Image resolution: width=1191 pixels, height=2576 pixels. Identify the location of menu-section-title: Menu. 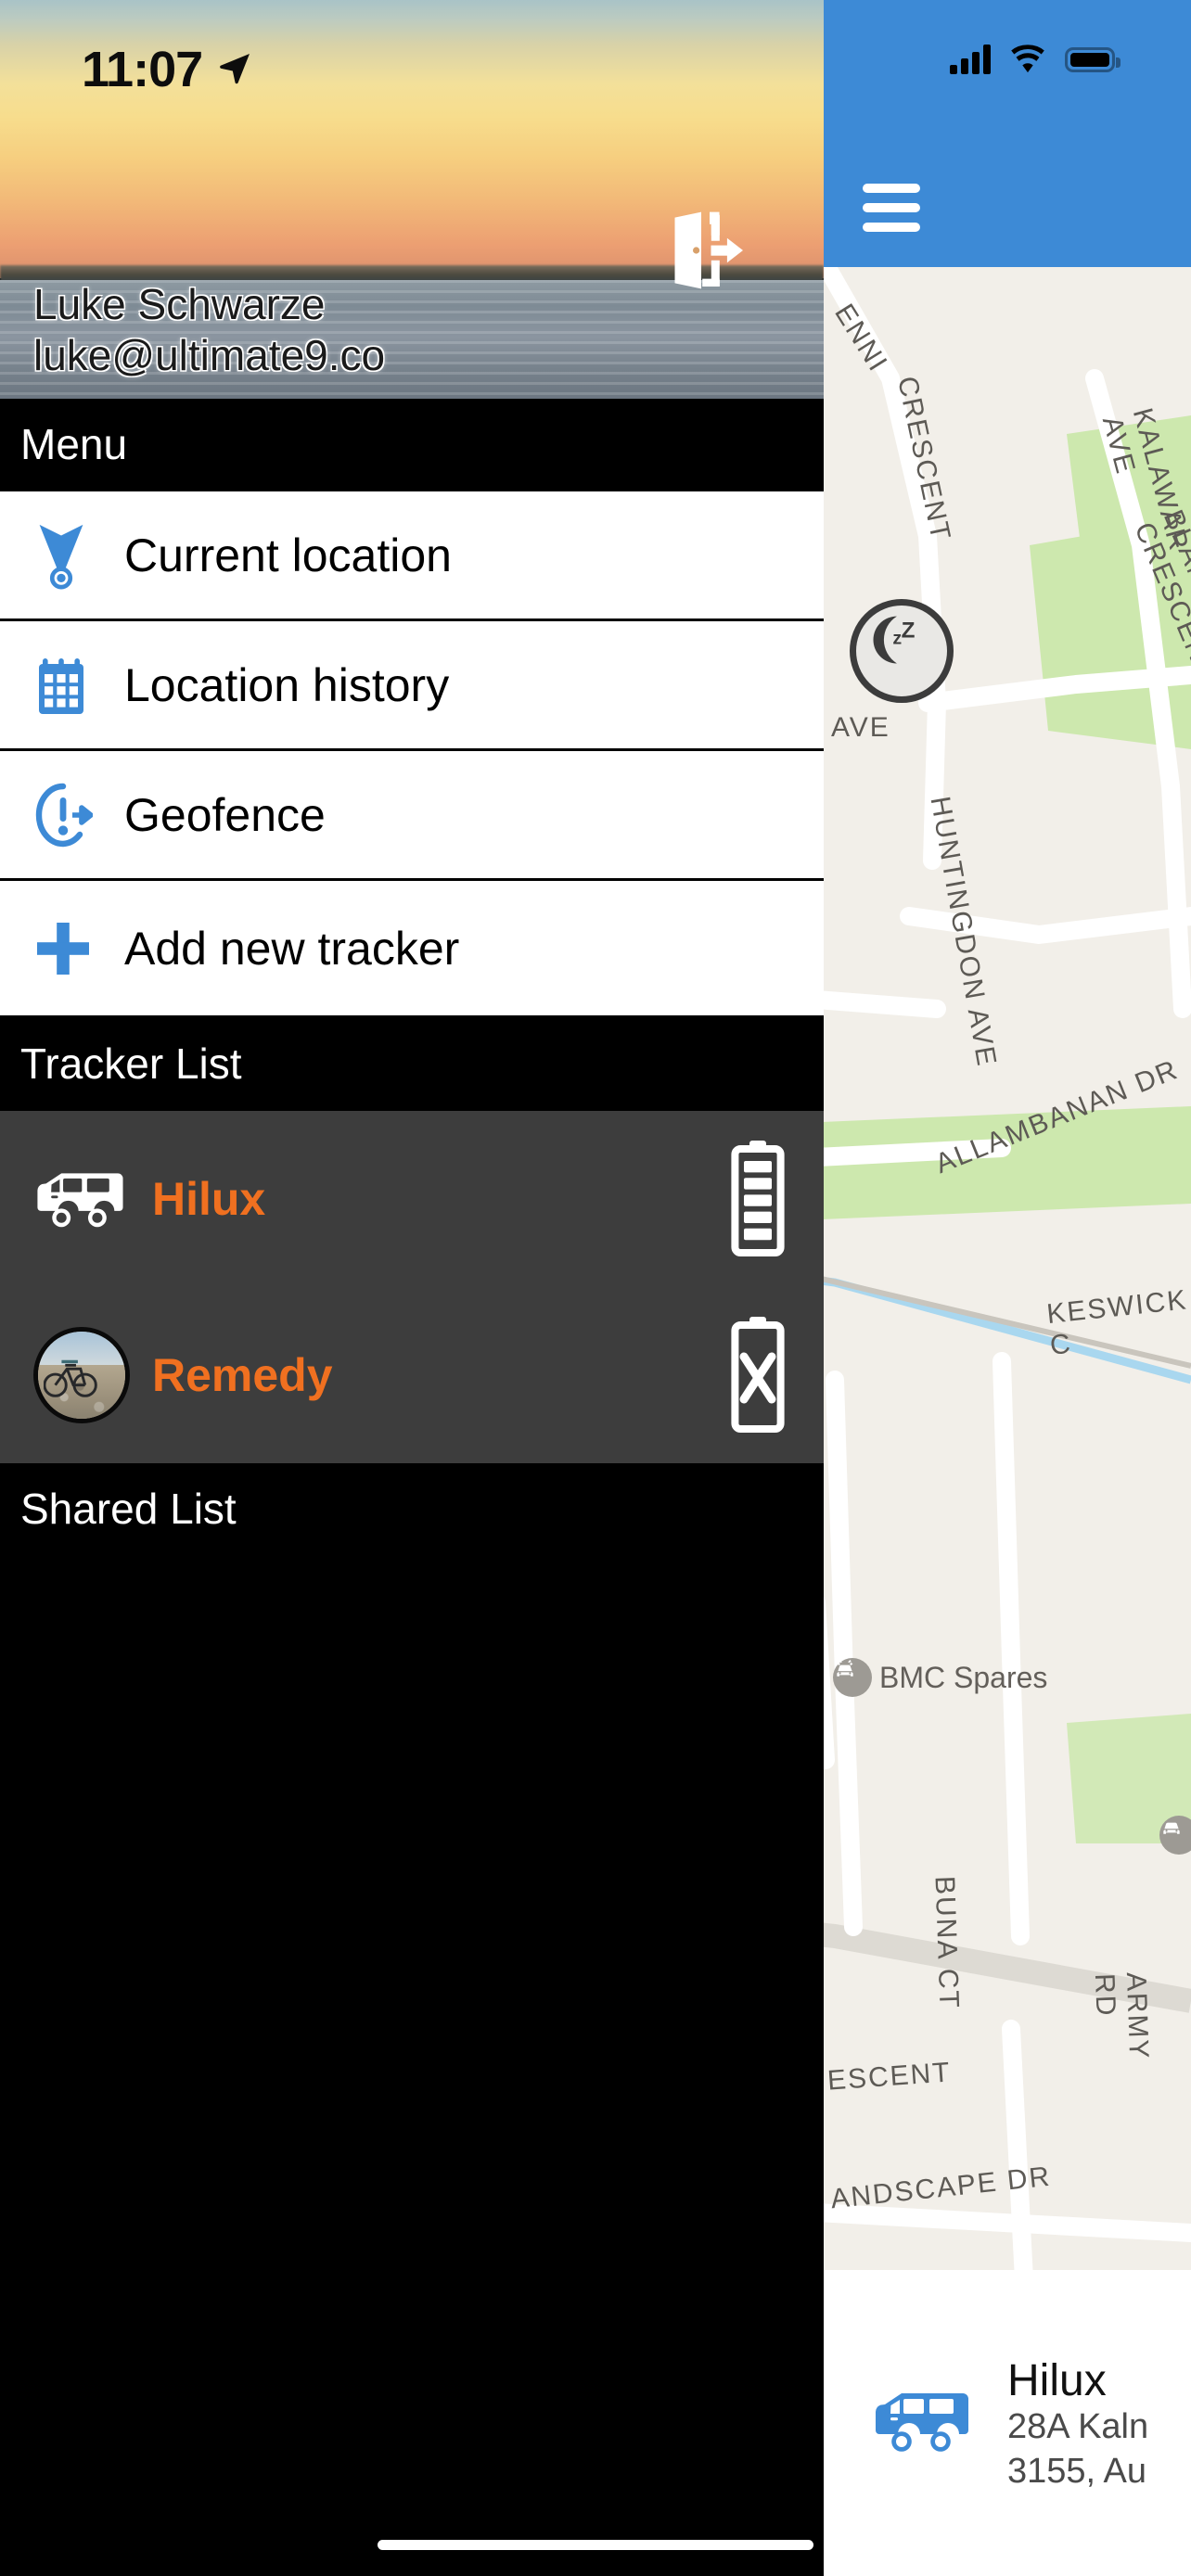
(412, 445).